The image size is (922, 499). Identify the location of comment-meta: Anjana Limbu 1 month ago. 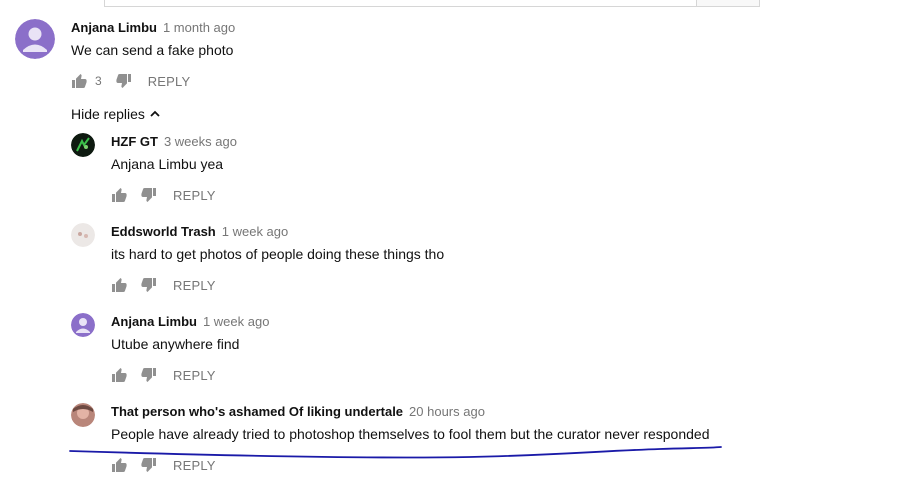
(153, 27).